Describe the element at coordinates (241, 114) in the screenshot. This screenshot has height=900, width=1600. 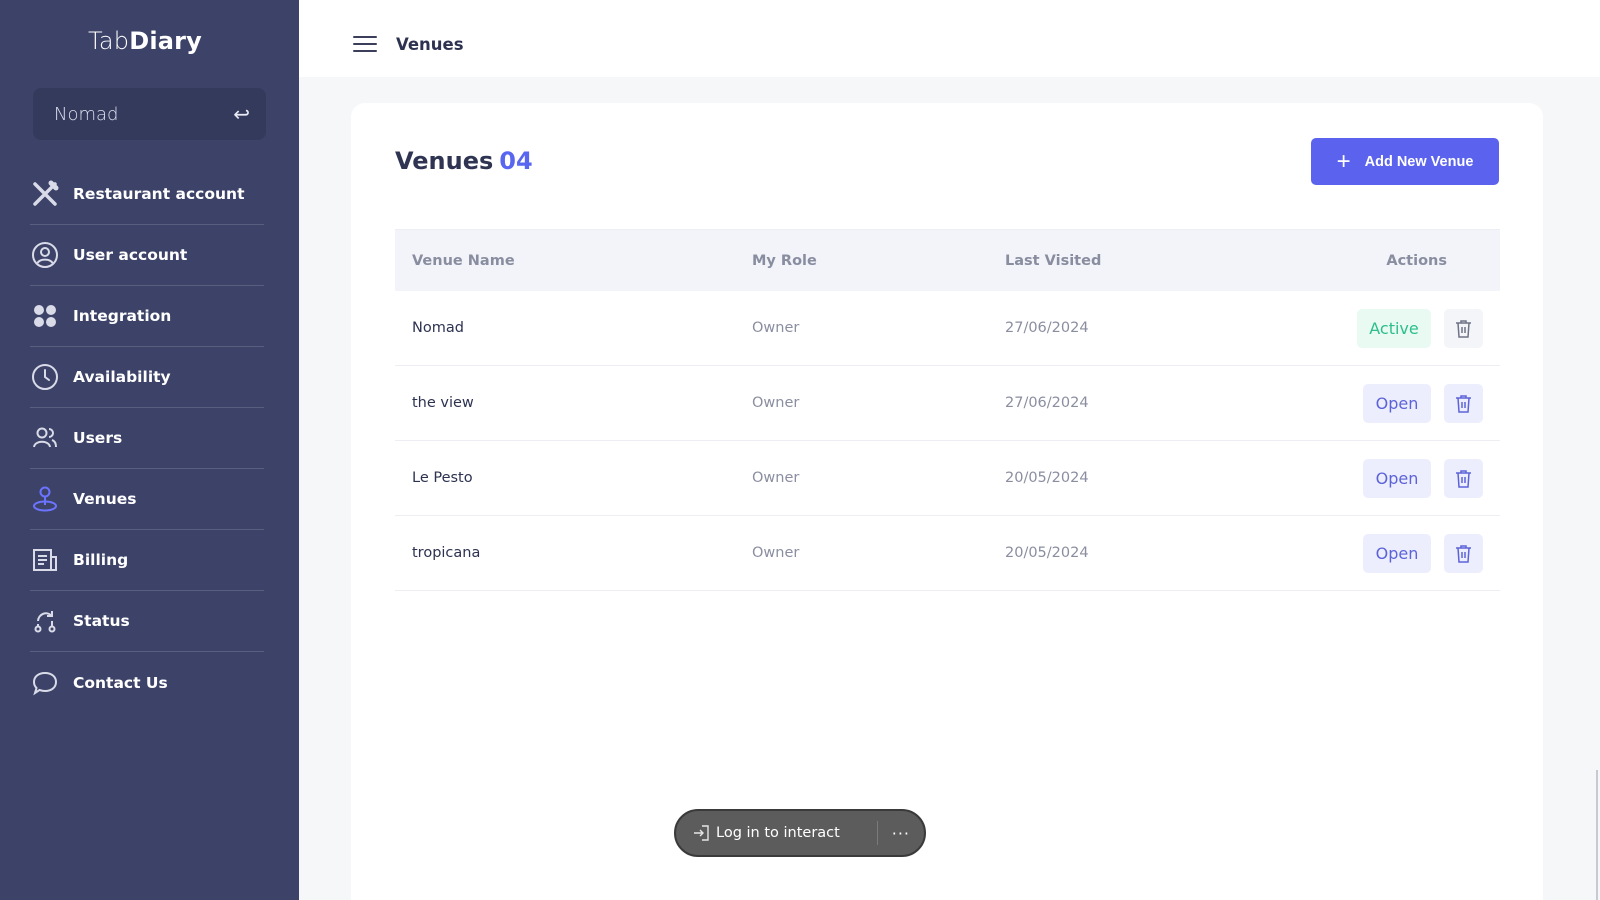
I see `return-icon: ↩` at that location.